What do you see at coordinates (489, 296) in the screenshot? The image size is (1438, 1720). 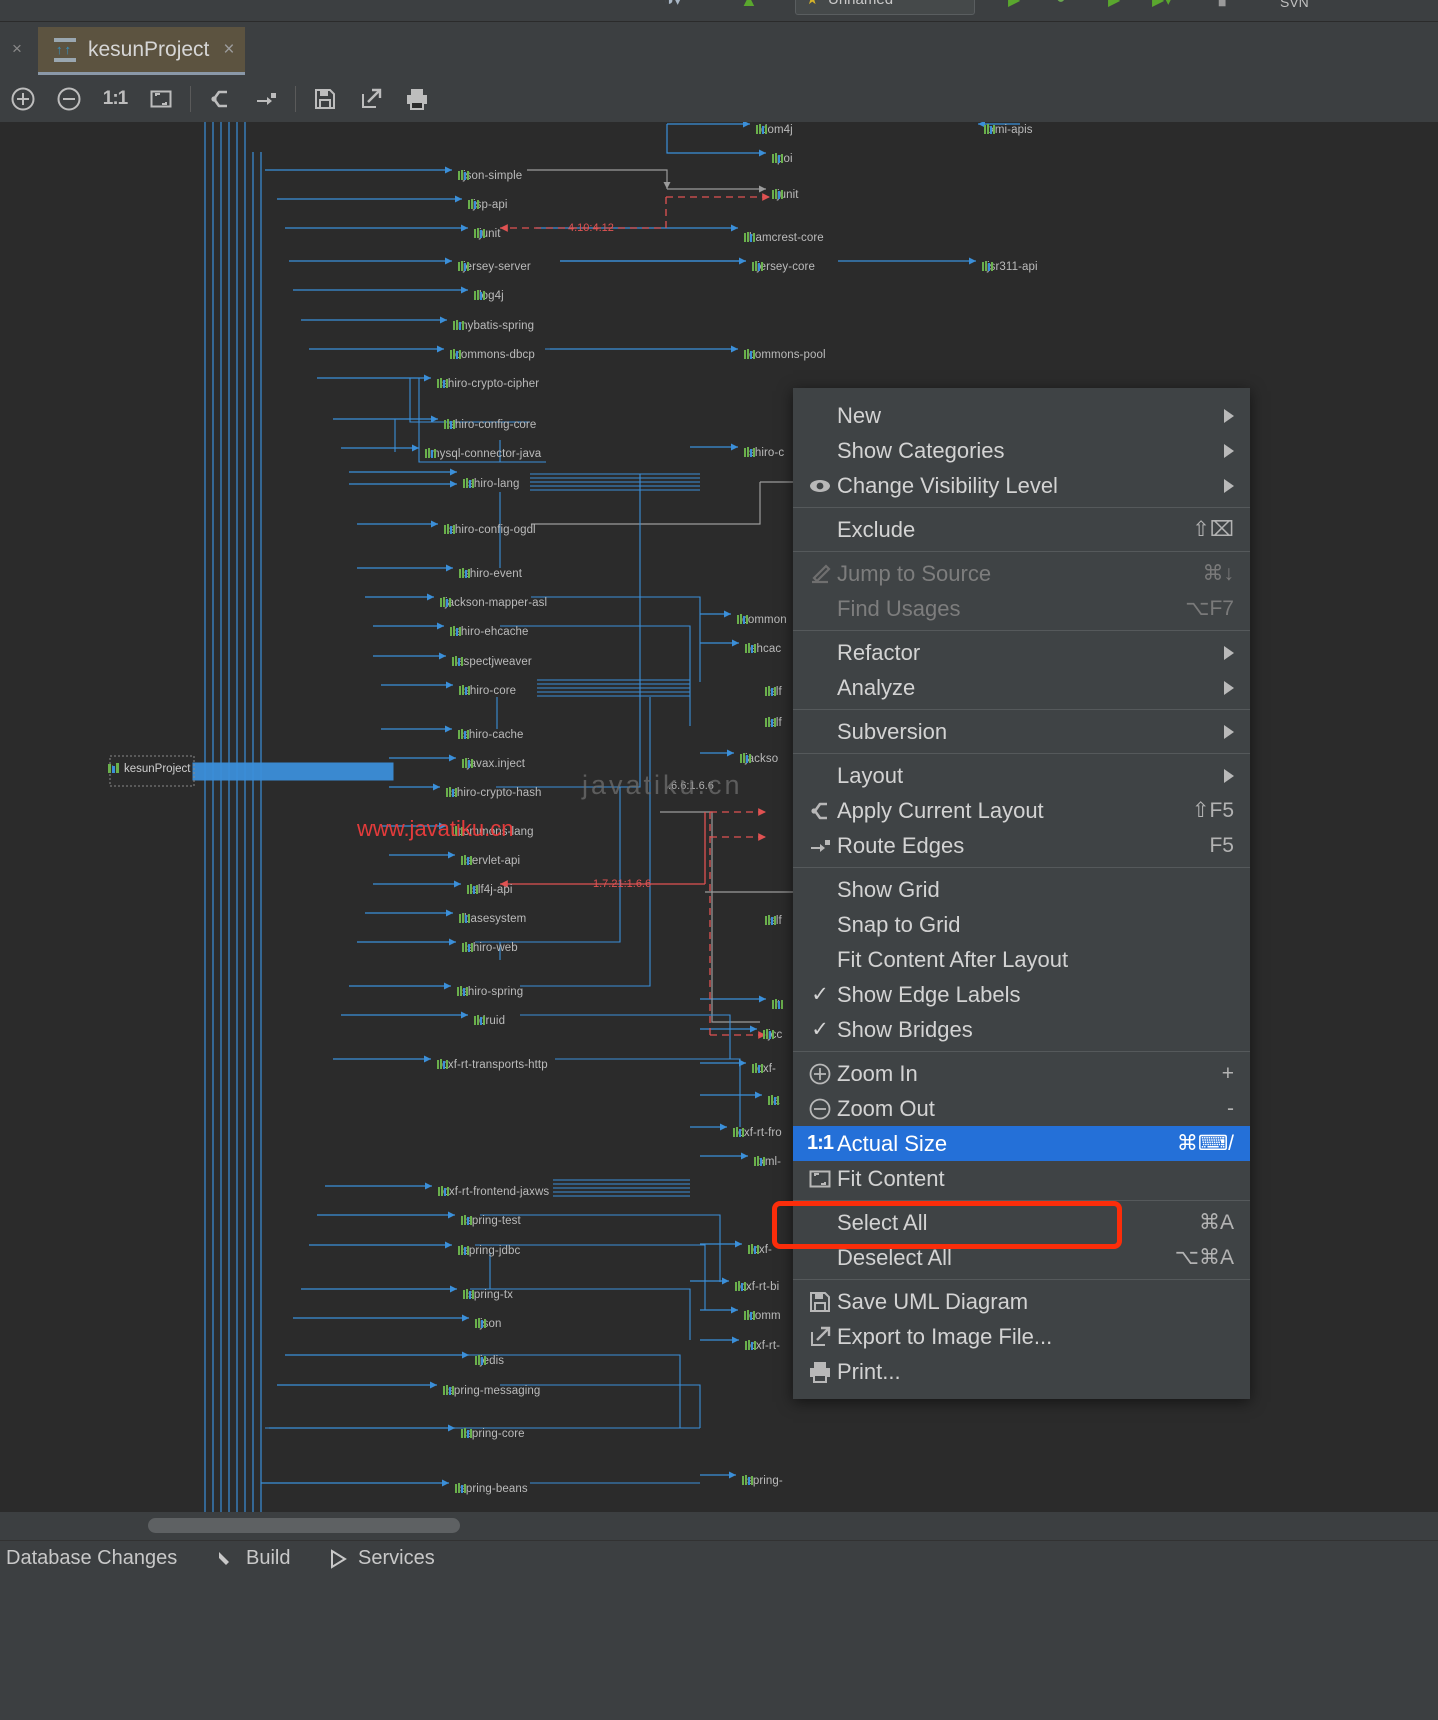 I see `diagram-node: log4j` at bounding box center [489, 296].